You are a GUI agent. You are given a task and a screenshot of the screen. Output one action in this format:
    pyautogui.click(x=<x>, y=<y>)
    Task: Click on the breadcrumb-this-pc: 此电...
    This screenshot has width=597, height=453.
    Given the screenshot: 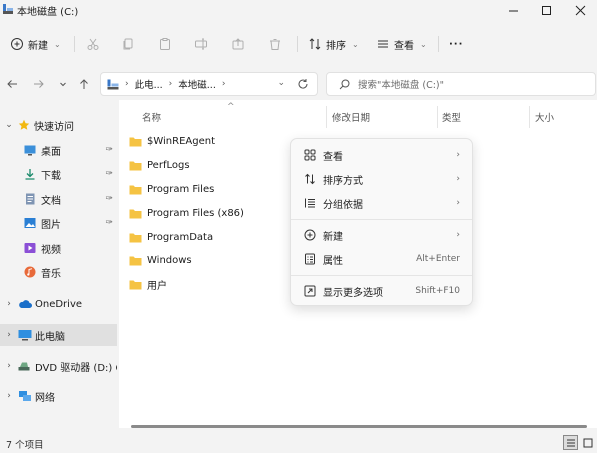 What is the action you would take?
    pyautogui.click(x=149, y=84)
    